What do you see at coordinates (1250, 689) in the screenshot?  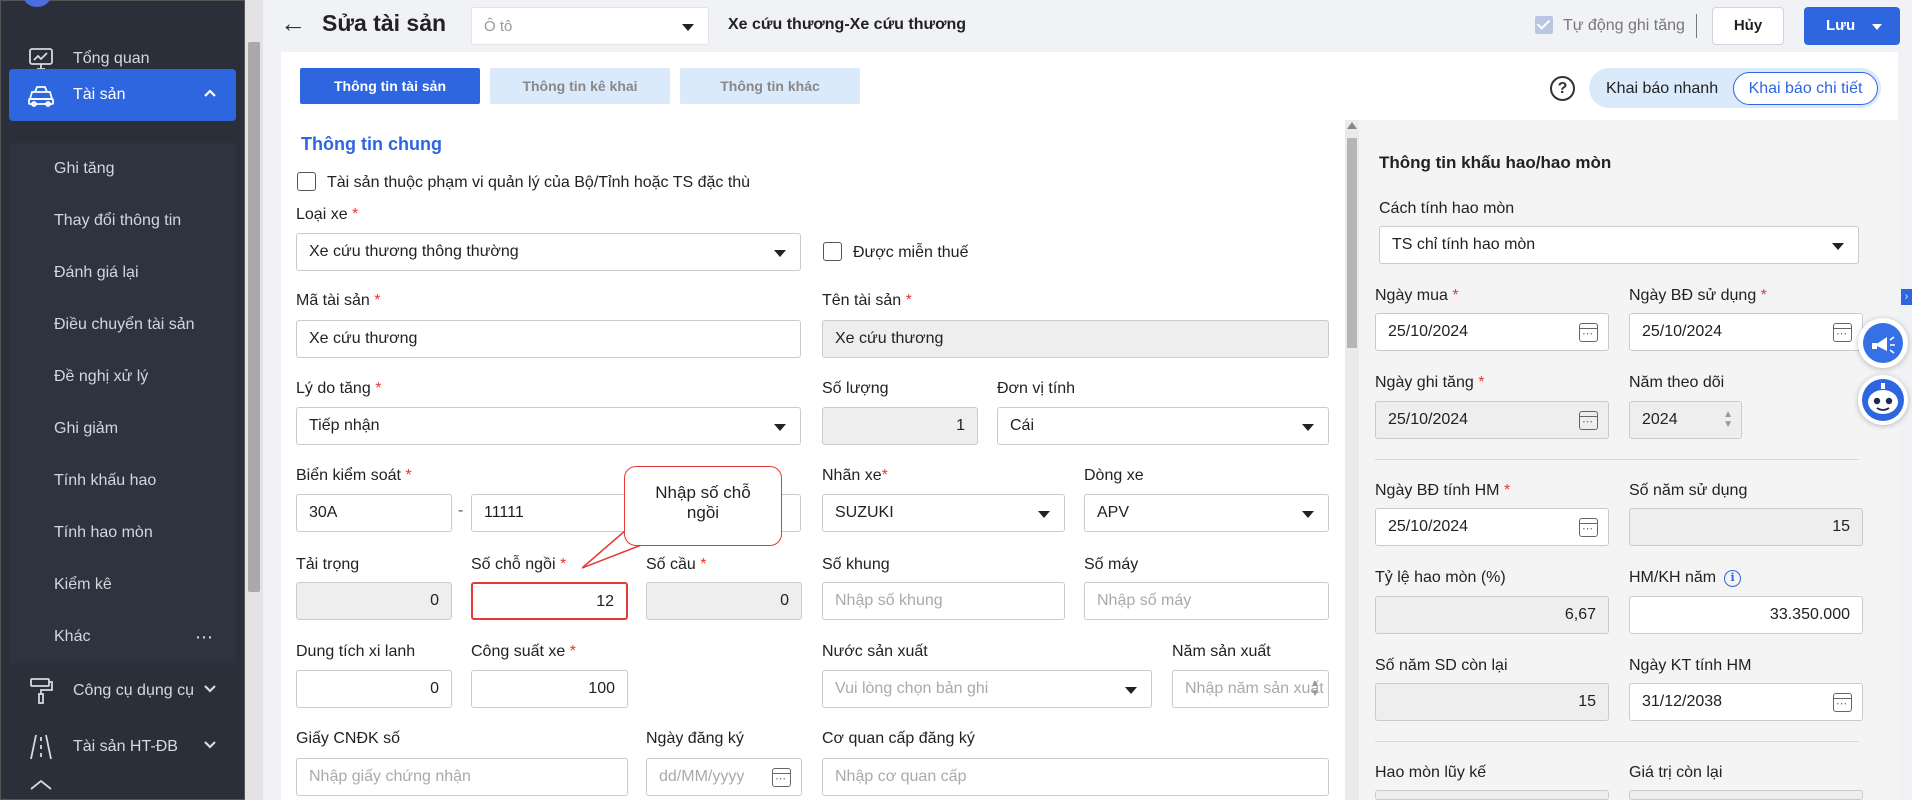 I see `year-input: Nhập năm sản xuất ▲ ▼` at bounding box center [1250, 689].